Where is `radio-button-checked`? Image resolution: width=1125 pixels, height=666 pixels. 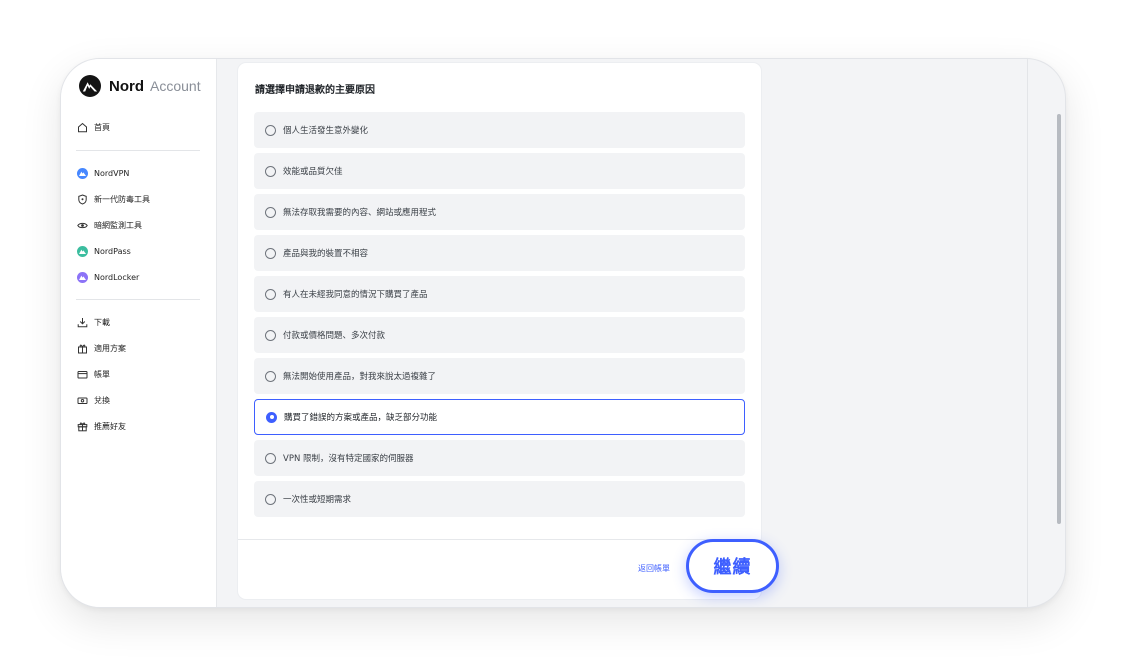 radio-button-checked is located at coordinates (271, 417).